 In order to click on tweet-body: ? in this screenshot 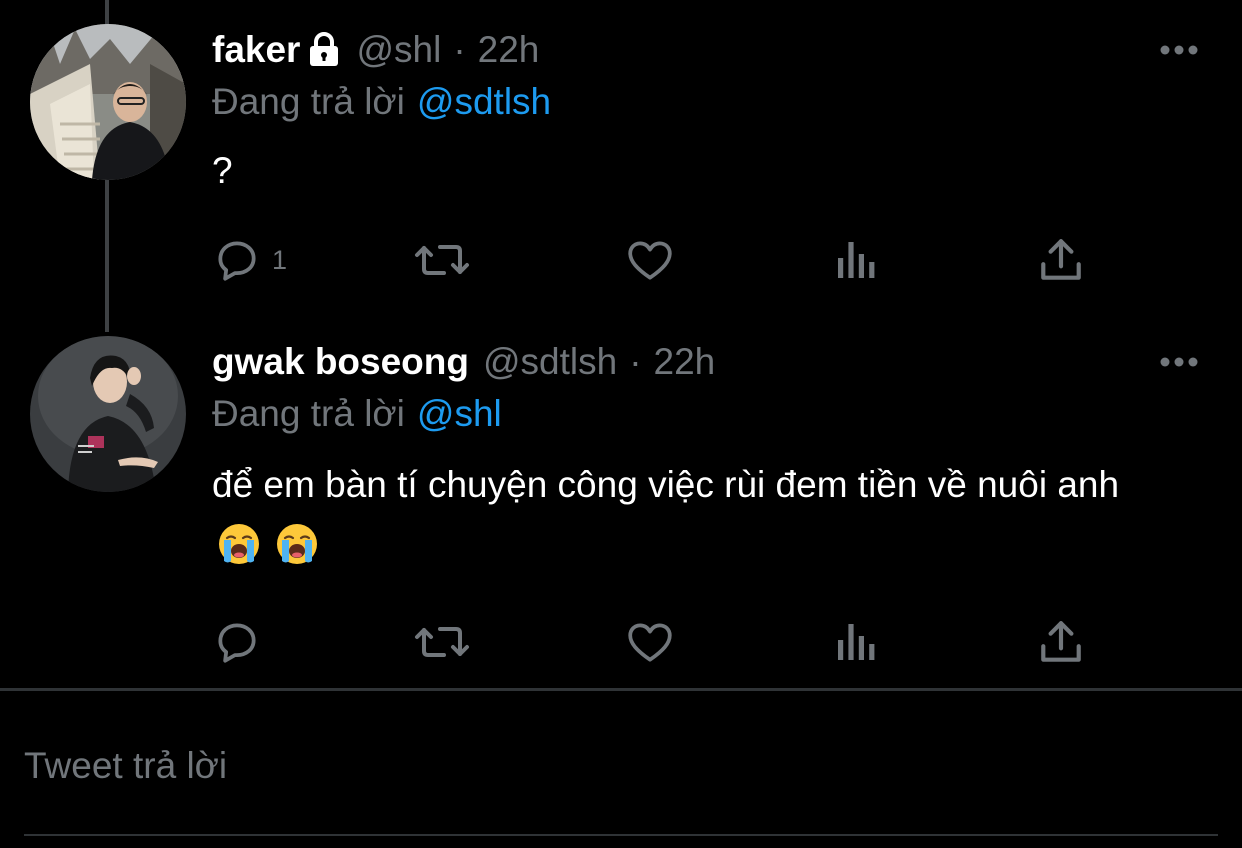, I will do `click(222, 170)`.